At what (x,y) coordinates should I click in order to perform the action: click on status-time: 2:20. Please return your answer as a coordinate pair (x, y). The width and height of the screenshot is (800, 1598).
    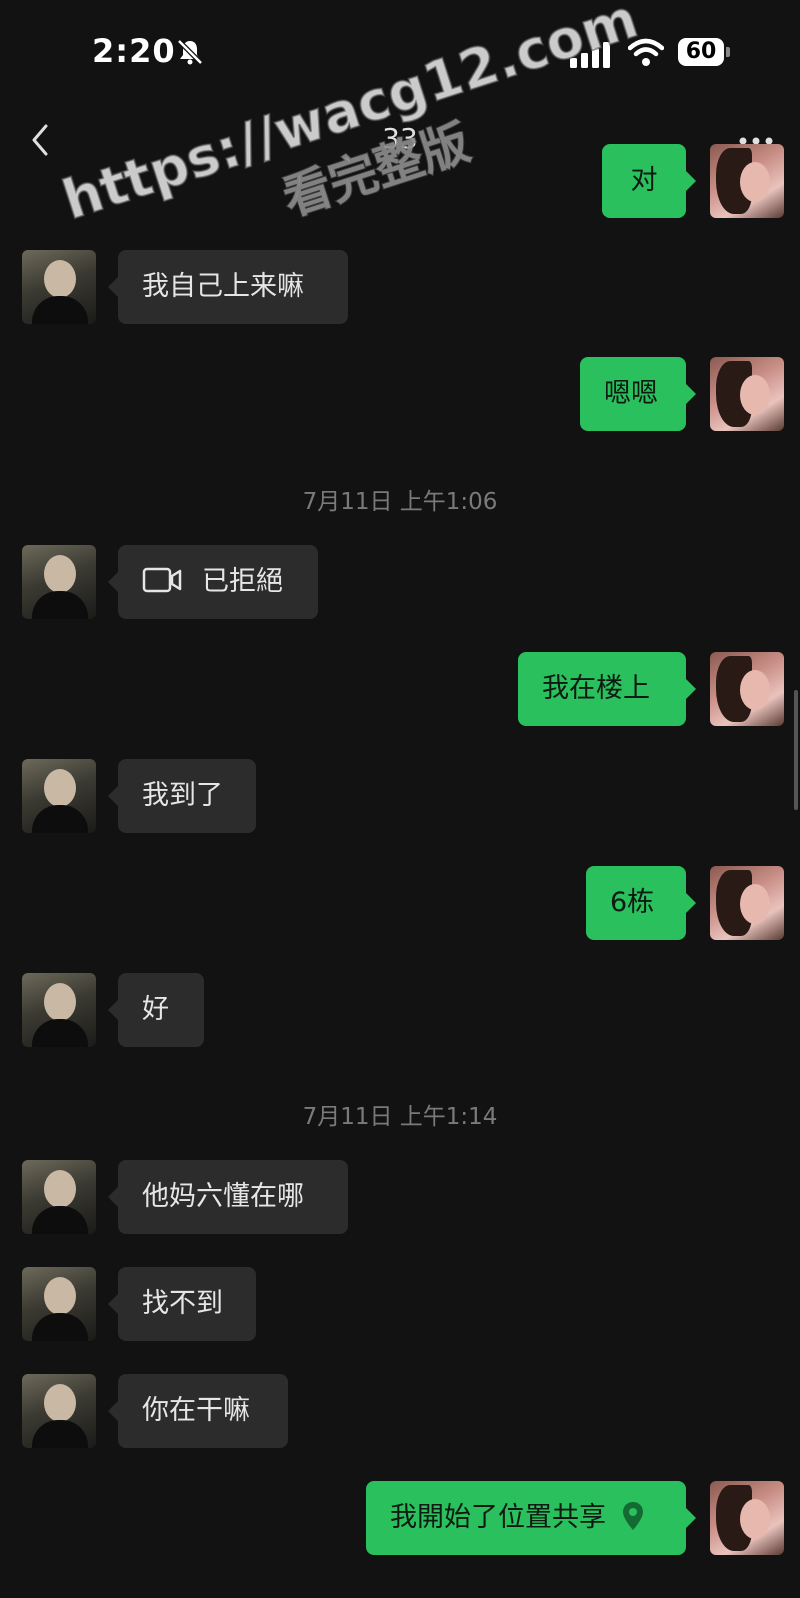
    Looking at the image, I should click on (134, 51).